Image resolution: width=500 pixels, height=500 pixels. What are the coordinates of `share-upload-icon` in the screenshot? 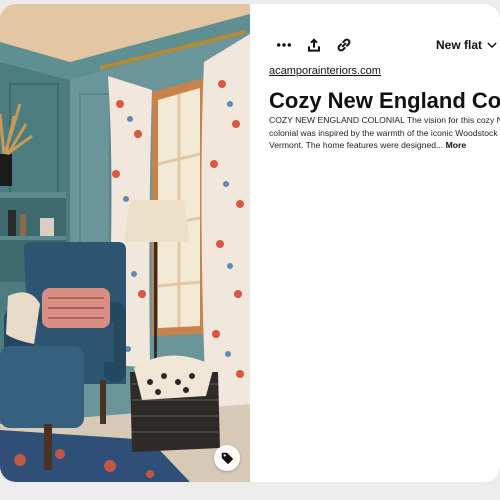 It's located at (314, 45).